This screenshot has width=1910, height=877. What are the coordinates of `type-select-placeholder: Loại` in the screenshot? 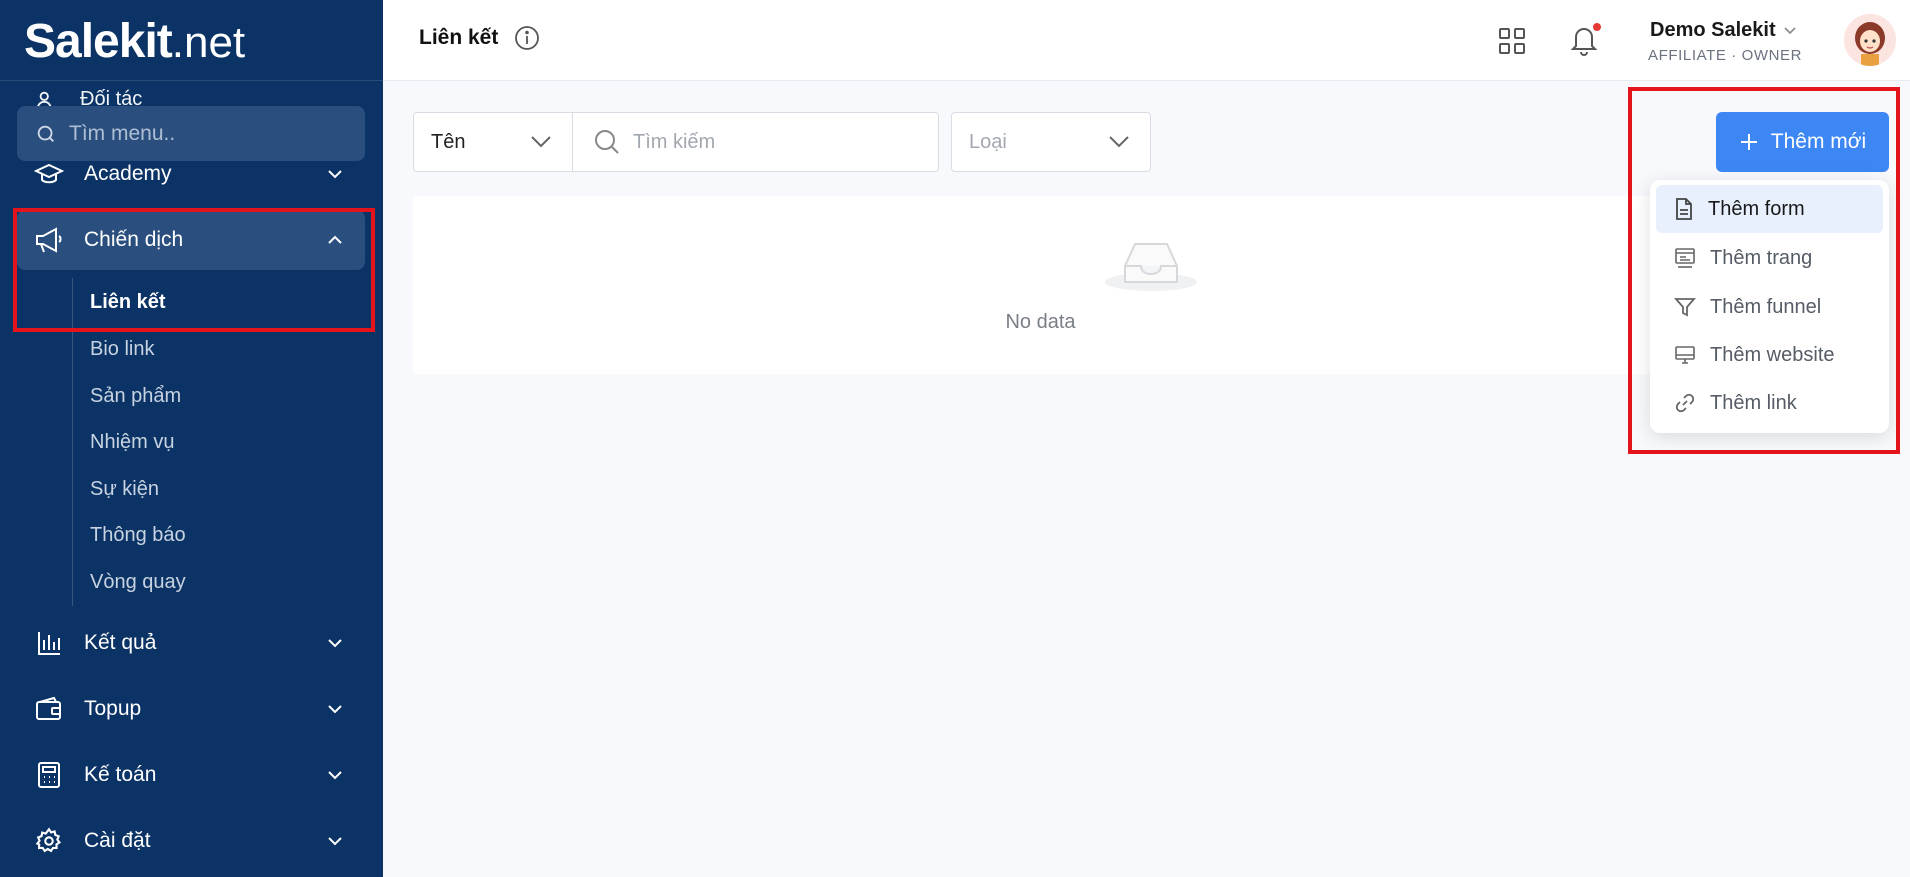 It's located at (988, 141).